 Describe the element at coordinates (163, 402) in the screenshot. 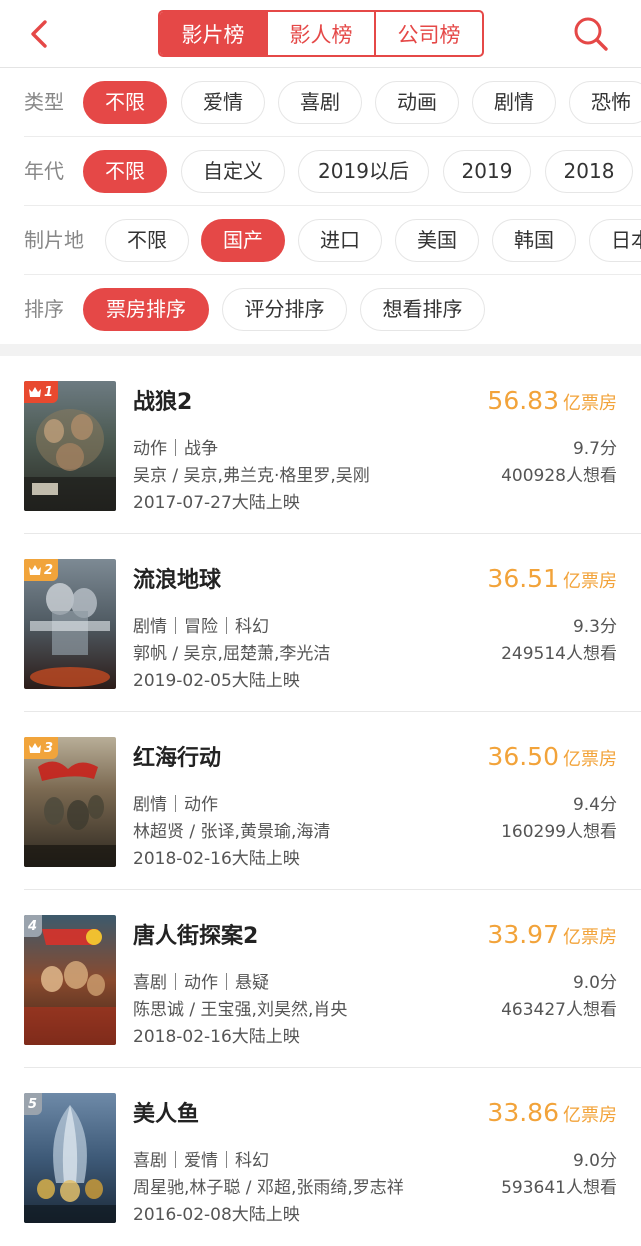

I see `movie-title: 战狼2` at that location.